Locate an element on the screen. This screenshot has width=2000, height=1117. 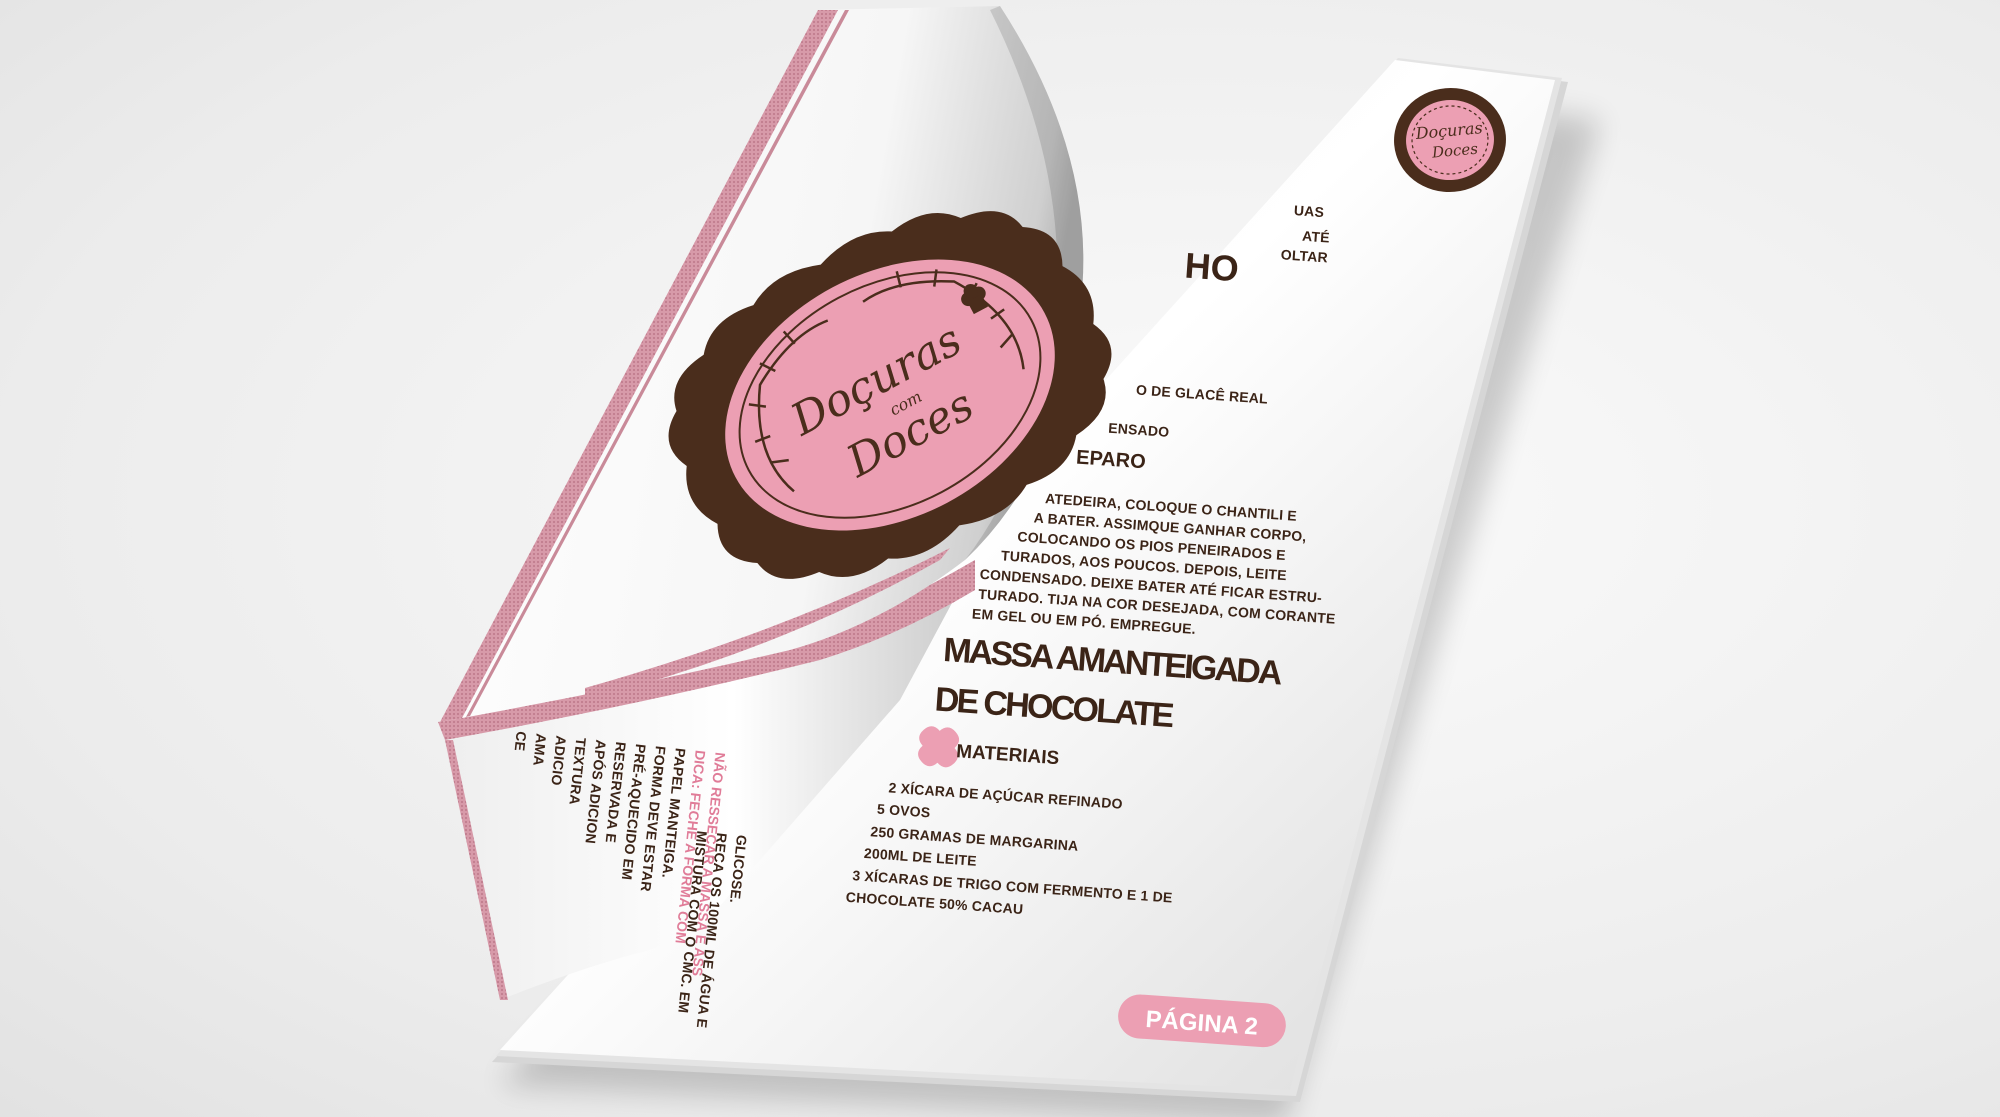
scalloped-badge-icon is located at coordinates (939, 747).